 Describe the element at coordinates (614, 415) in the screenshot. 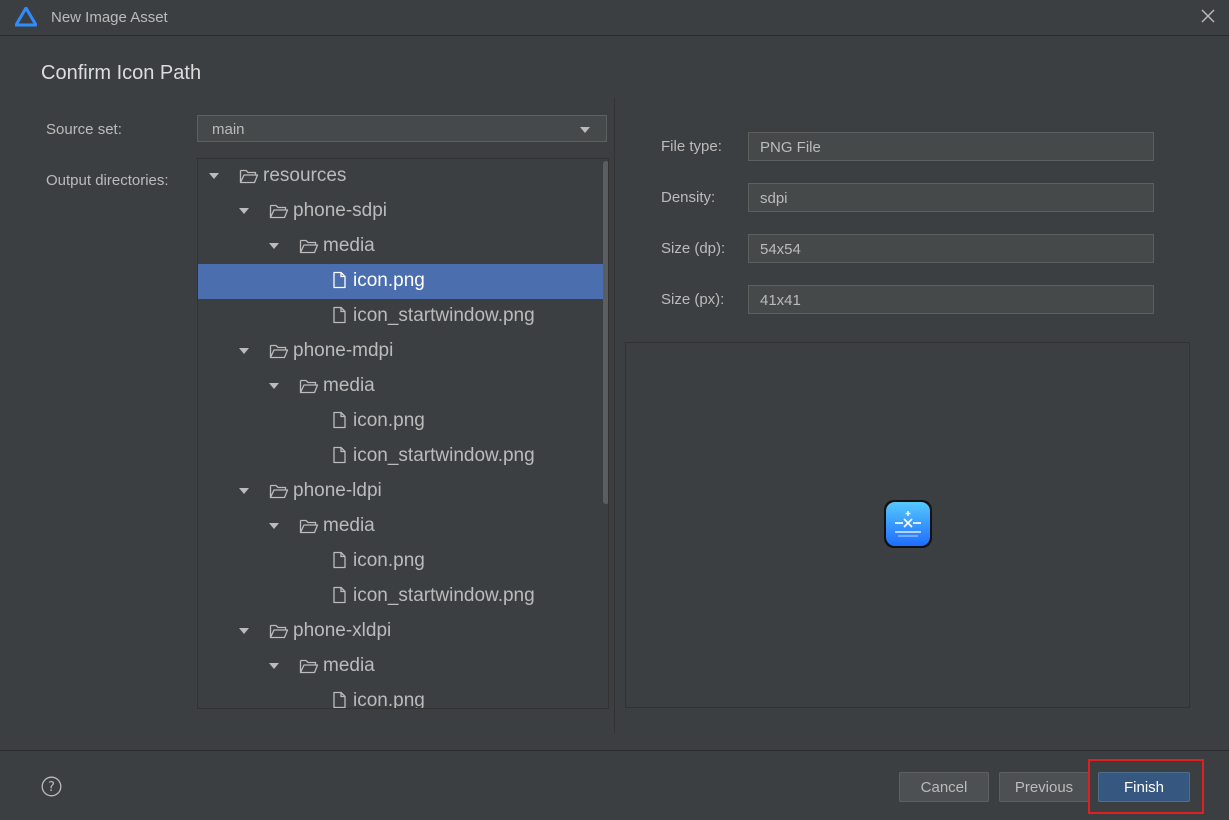

I see `panel-divider` at that location.